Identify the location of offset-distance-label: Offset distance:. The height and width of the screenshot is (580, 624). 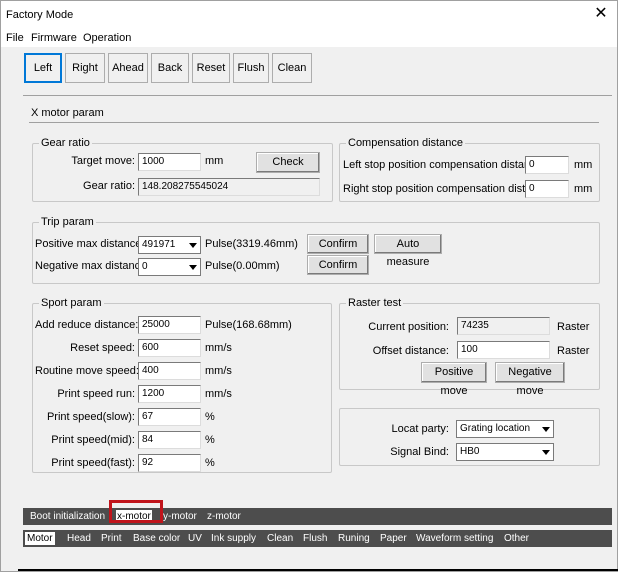
(410, 351).